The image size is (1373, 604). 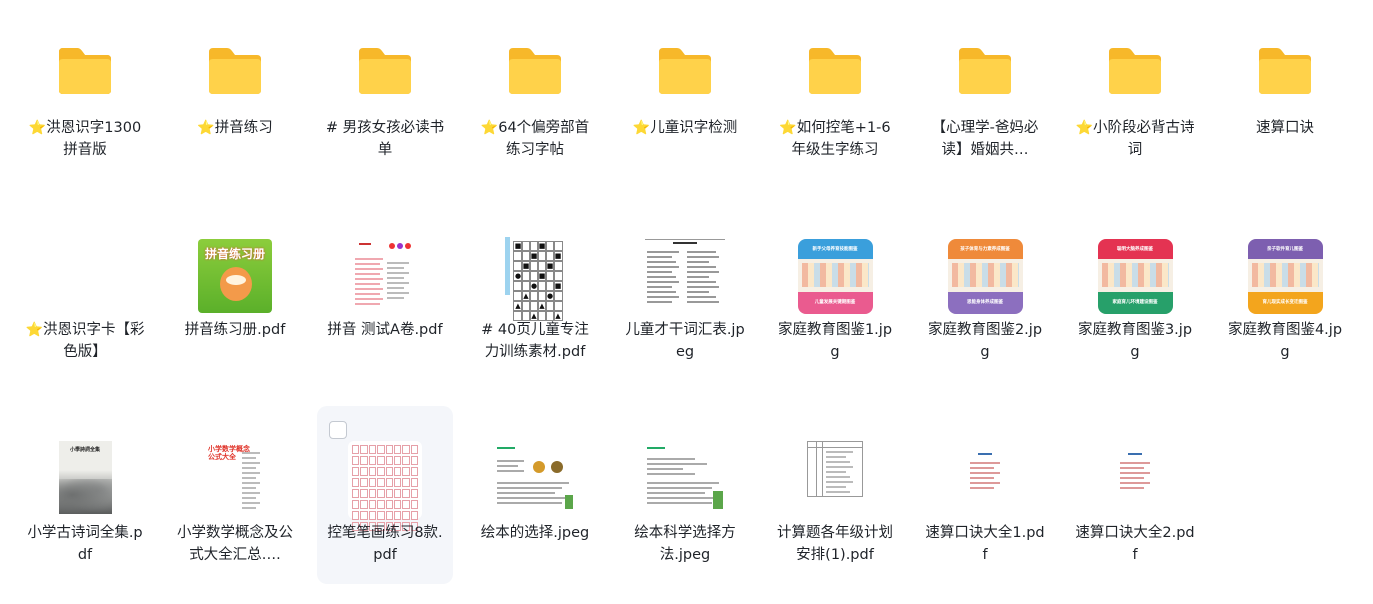 What do you see at coordinates (985, 341) in the screenshot?
I see `item-name: 家庭教育图鉴2.jpg` at bounding box center [985, 341].